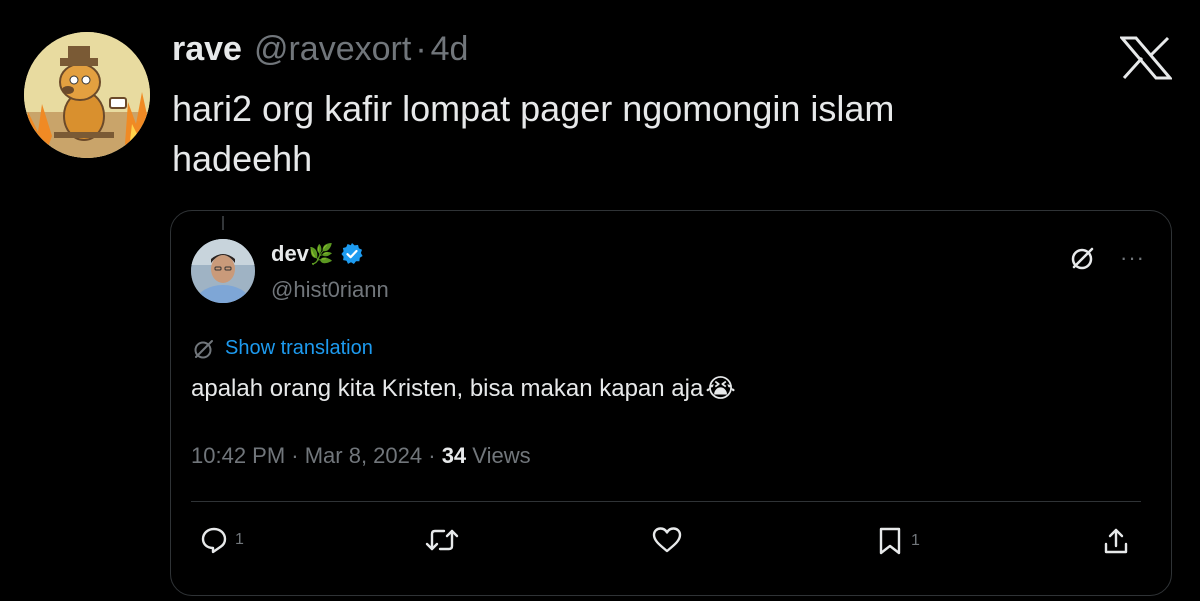 Image resolution: width=1200 pixels, height=601 pixels. Describe the element at coordinates (299, 348) in the screenshot. I see `show-translation-label: Show translation` at that location.